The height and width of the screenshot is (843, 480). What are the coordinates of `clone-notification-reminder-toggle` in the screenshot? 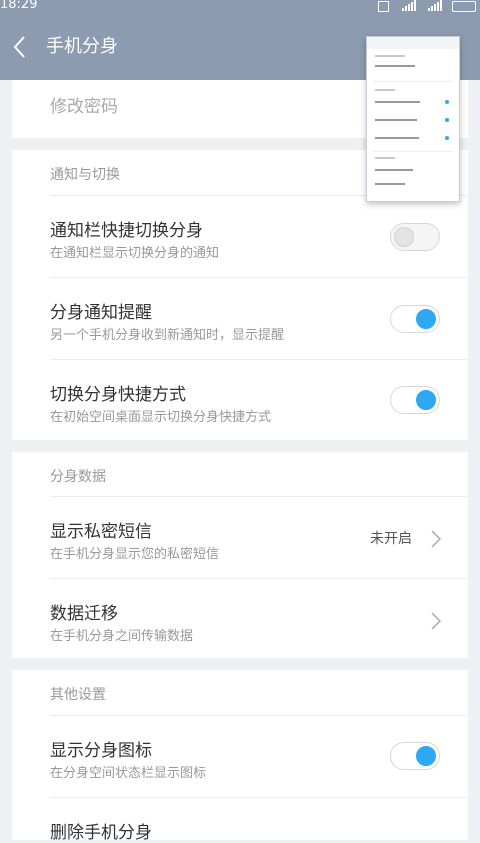 It's located at (415, 319).